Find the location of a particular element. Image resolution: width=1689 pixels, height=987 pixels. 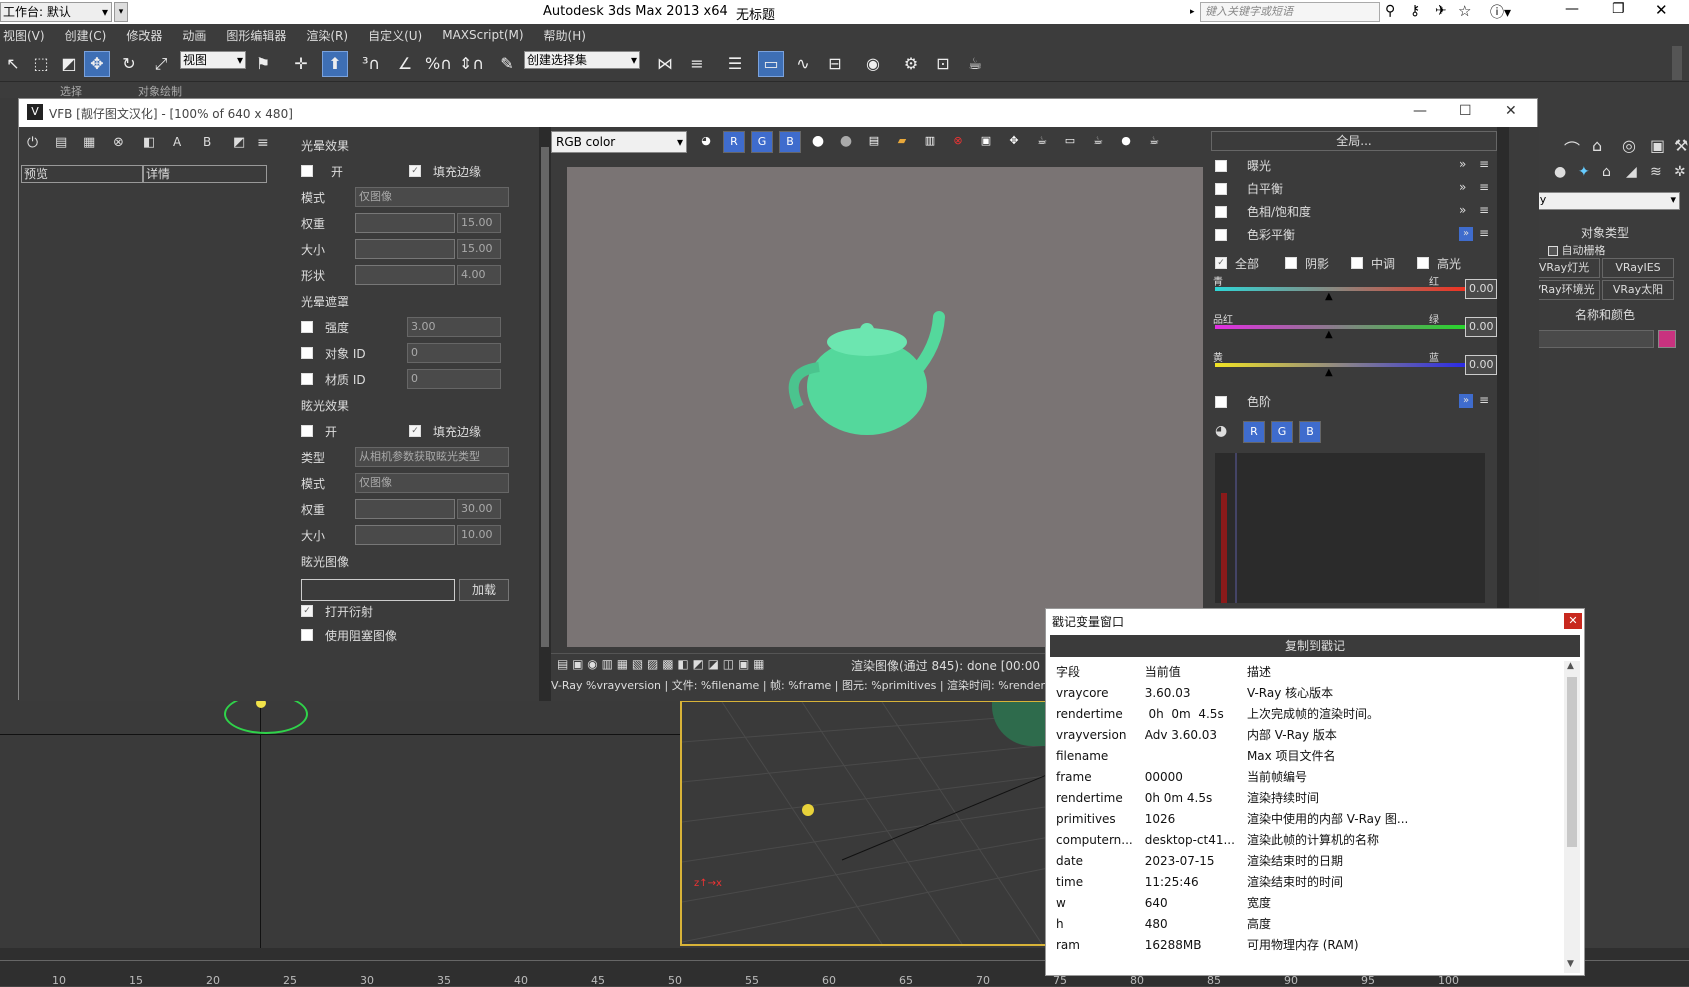

menu-rendering: 渲染(R) is located at coordinates (327, 35).